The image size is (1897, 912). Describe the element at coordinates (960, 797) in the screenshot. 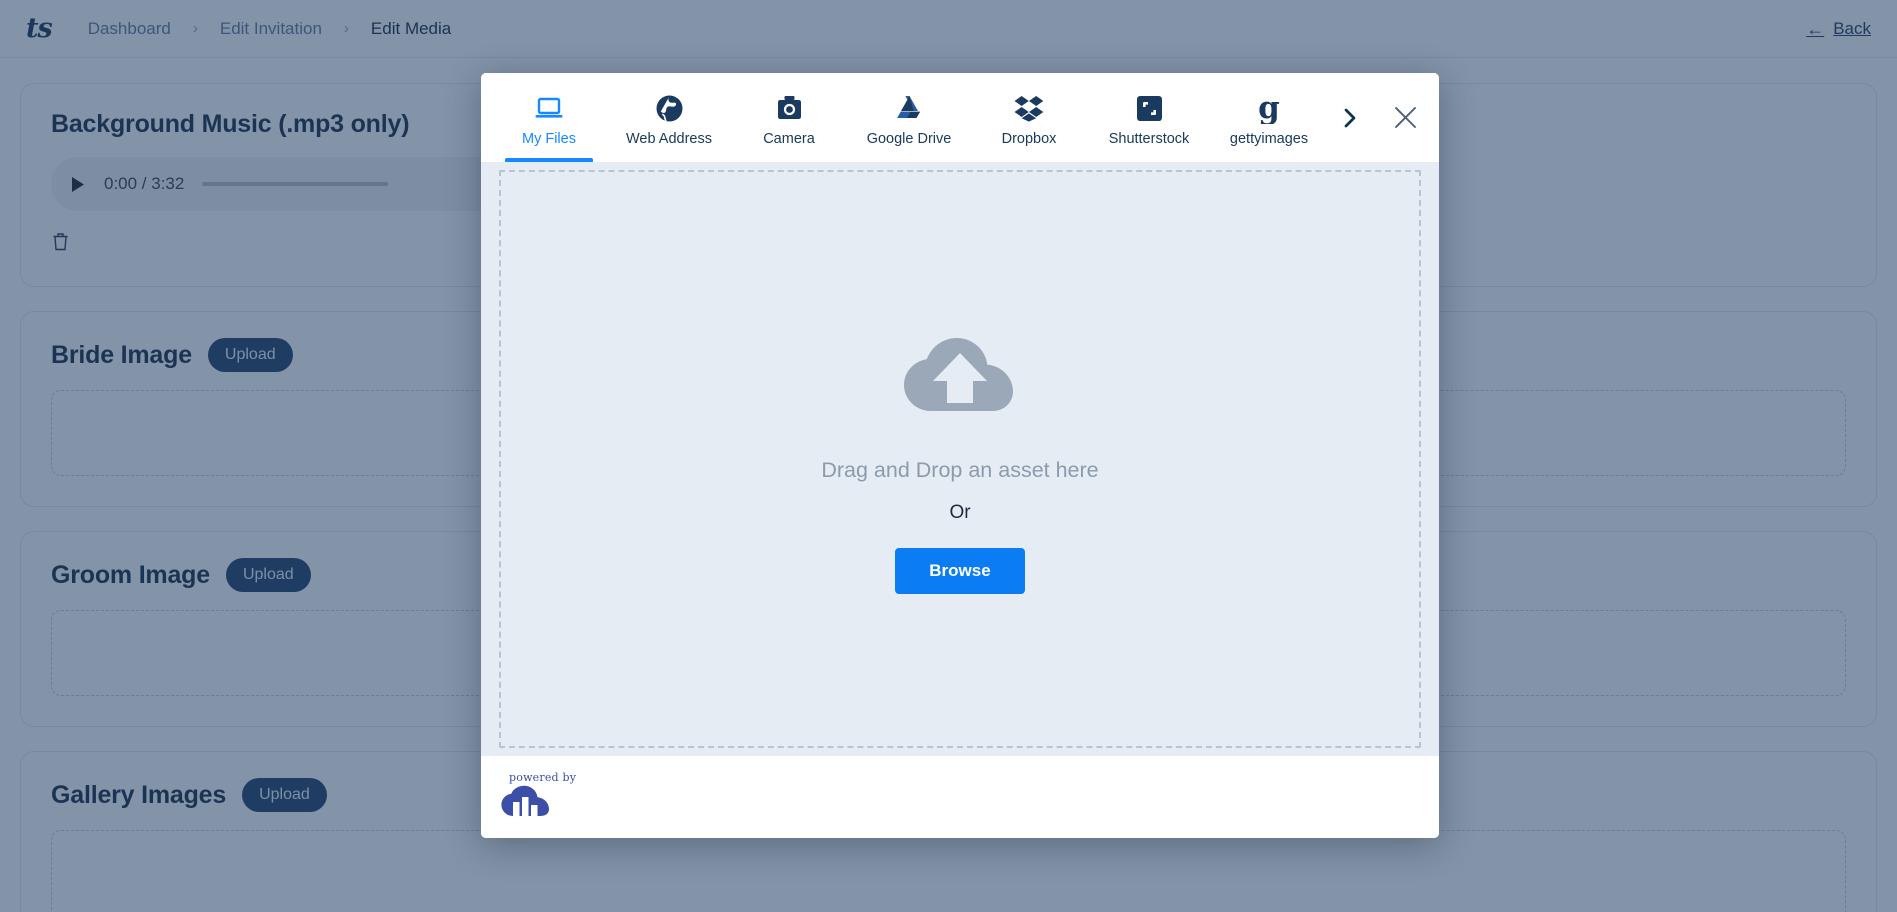

I see `picker-footer: powered by` at that location.